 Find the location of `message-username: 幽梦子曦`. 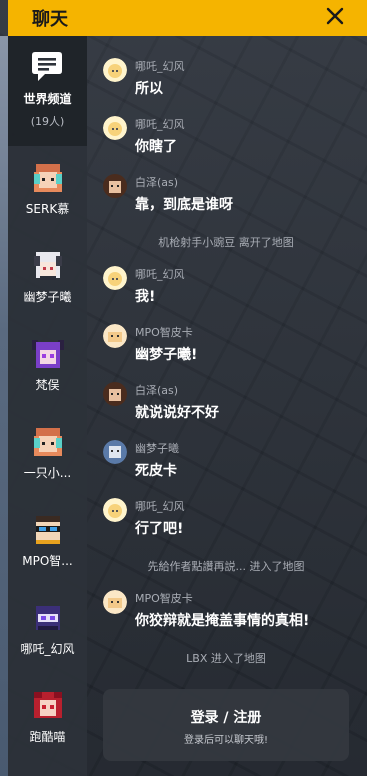

message-username: 幽梦子曦 is located at coordinates (157, 448).